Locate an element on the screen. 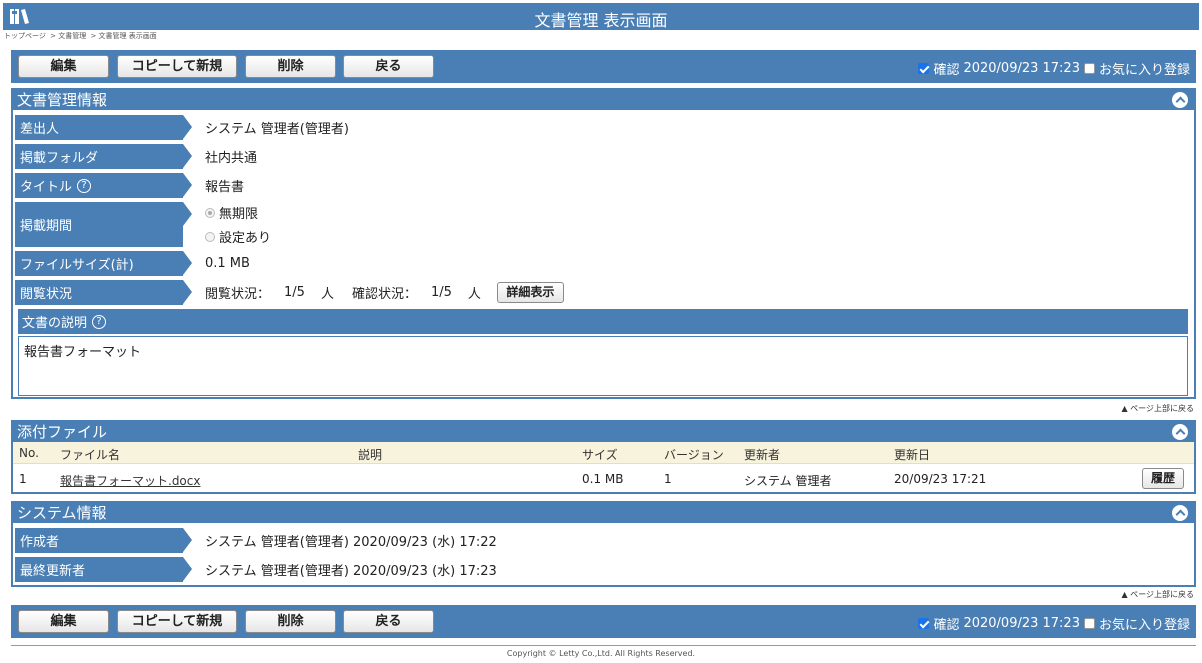  view-unit: 人 is located at coordinates (327, 294).